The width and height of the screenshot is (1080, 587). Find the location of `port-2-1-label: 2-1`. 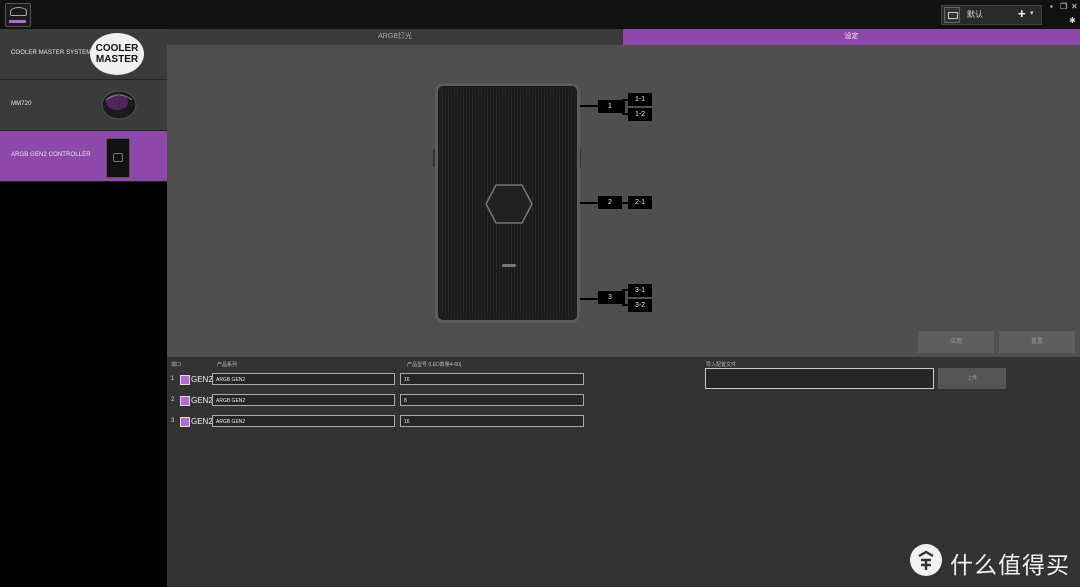

port-2-1-label: 2-1 is located at coordinates (640, 202).